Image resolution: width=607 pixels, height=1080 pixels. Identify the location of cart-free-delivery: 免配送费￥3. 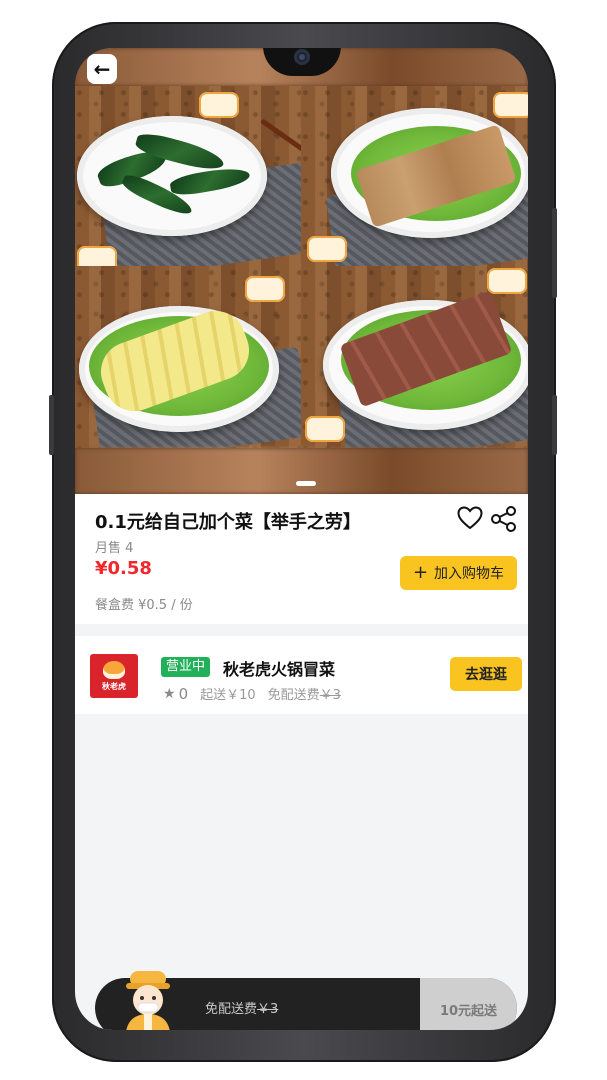
(242, 1009).